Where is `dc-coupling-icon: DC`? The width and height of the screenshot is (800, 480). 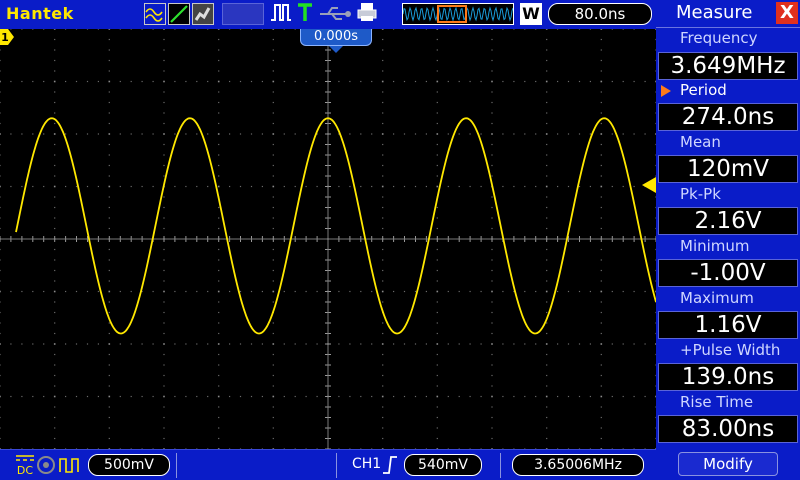 dc-coupling-icon: DC is located at coordinates (25, 466).